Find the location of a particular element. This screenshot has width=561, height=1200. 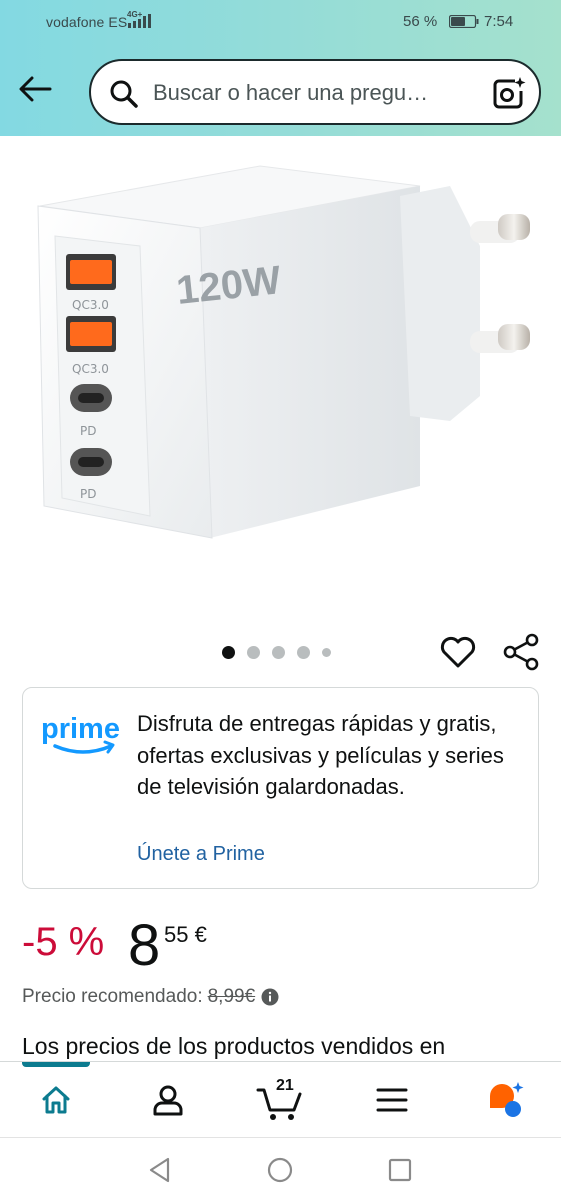

wishlist-button is located at coordinates (458, 652).